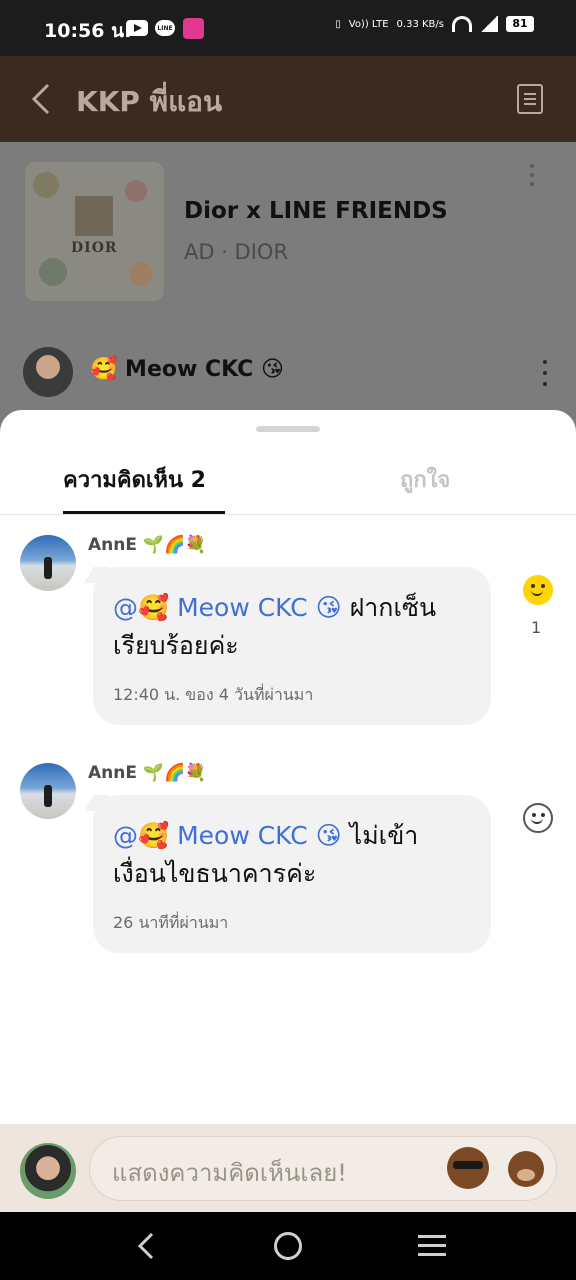 The height and width of the screenshot is (1280, 576). Describe the element at coordinates (229, 1173) in the screenshot. I see `input-placeholder: แสดงความคิดเห็นเลย!` at that location.